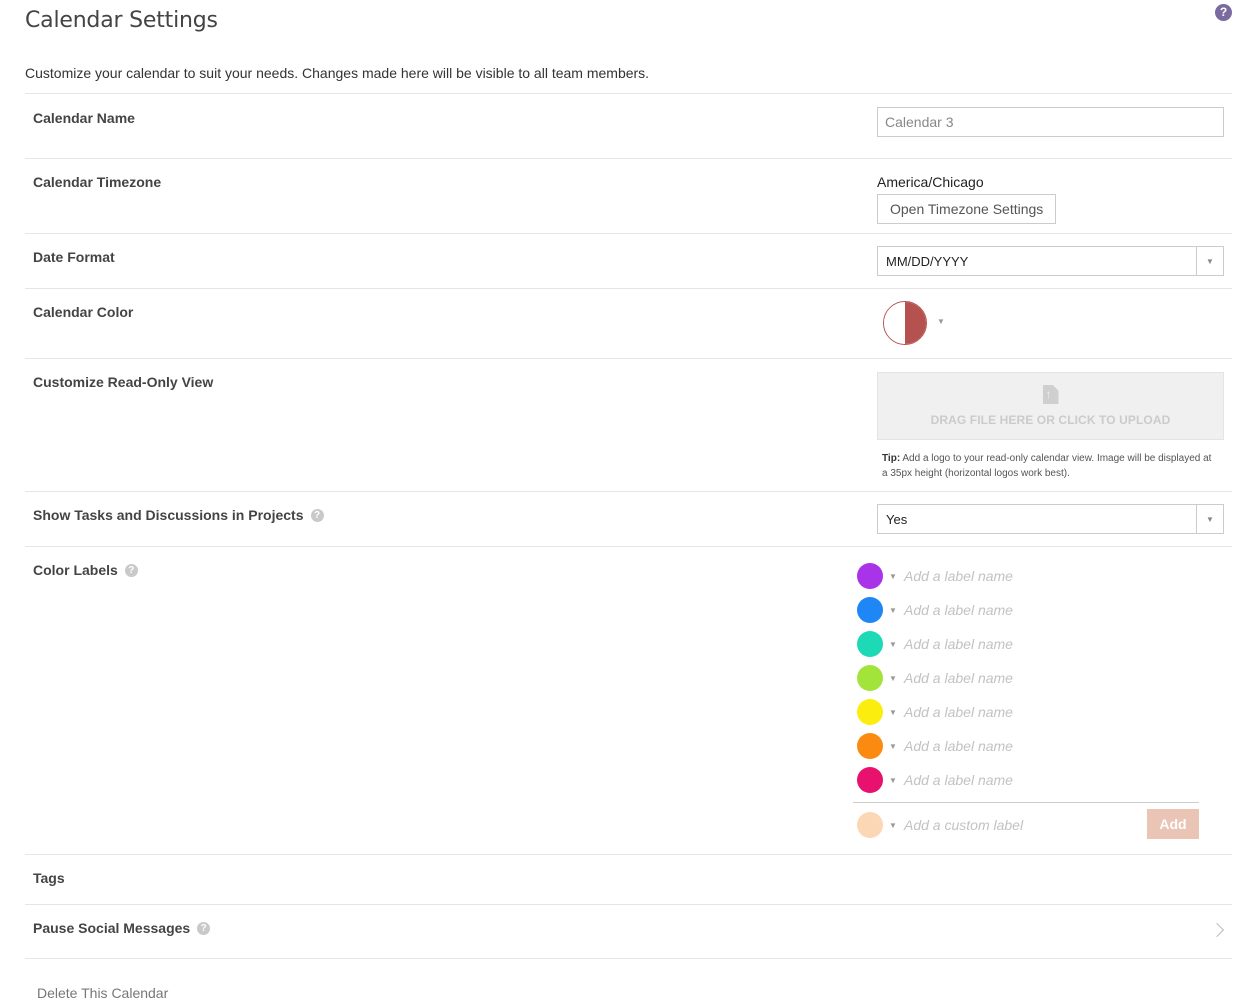 The image size is (1256, 1007). What do you see at coordinates (121, 20) in the screenshot?
I see `page-title: Calendar Settings` at bounding box center [121, 20].